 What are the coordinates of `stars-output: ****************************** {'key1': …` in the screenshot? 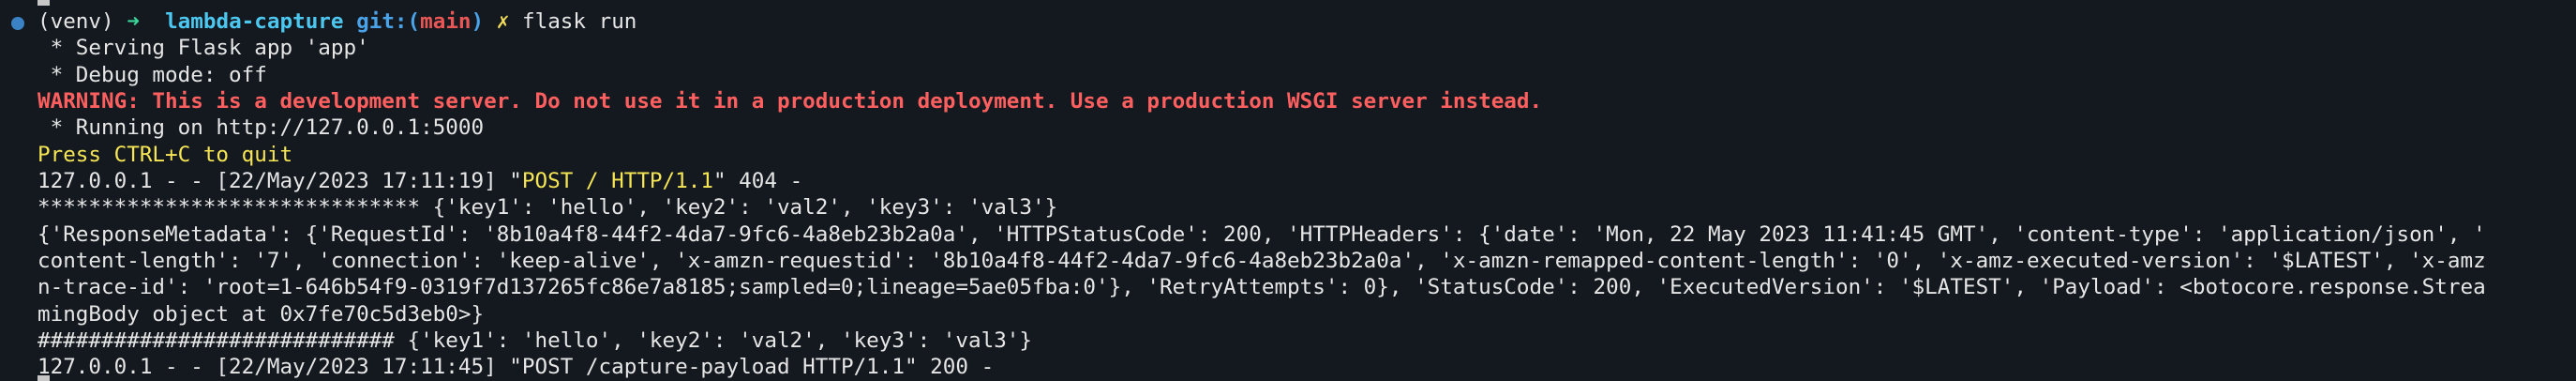 It's located at (547, 207).